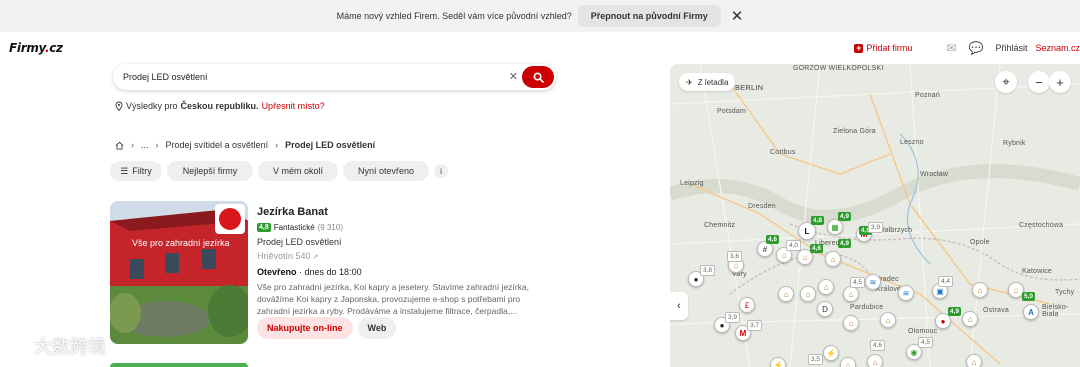 This screenshot has height=367, width=1080. What do you see at coordinates (136, 171) in the screenshot?
I see `filters-button: ☰ Filtry` at bounding box center [136, 171].